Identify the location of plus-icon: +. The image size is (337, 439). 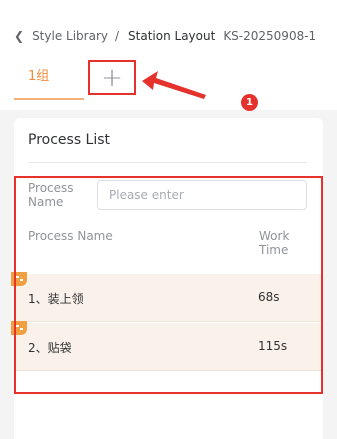
(112, 77).